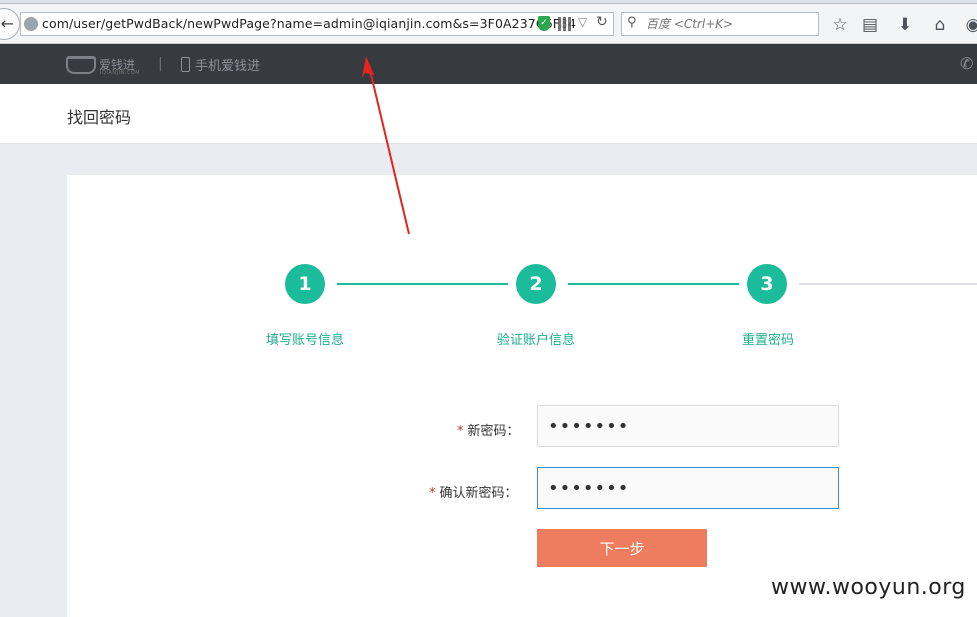 The height and width of the screenshot is (617, 977). I want to click on next-step-button: 下一步, so click(622, 548).